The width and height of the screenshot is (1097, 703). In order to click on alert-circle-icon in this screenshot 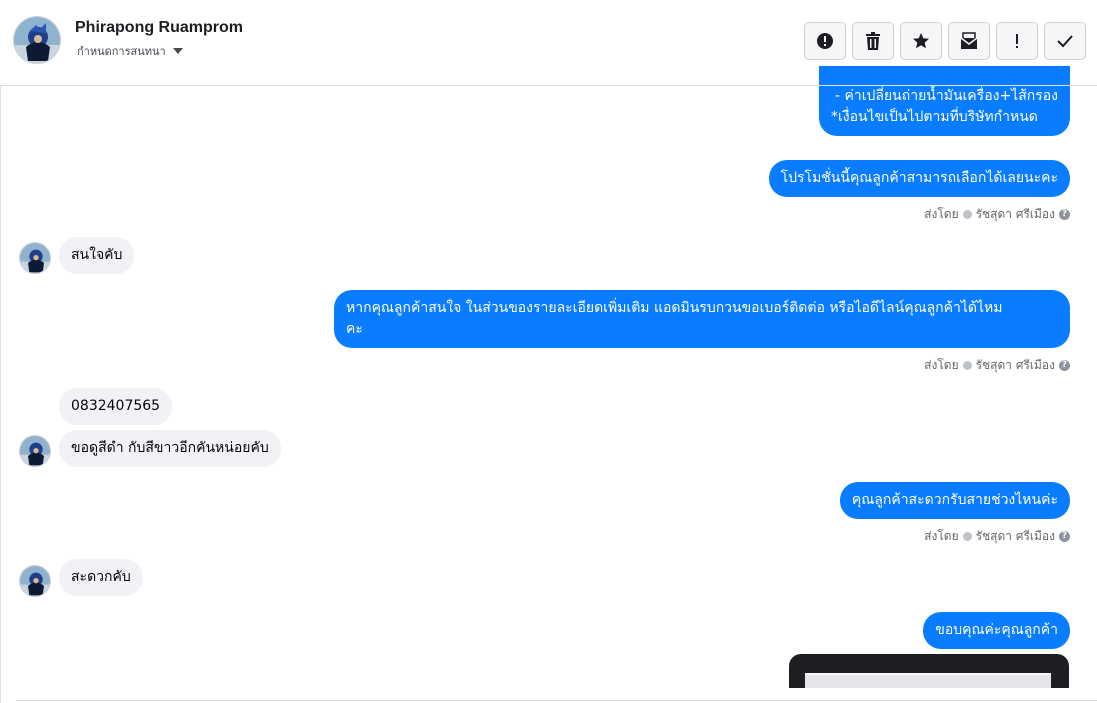, I will do `click(825, 41)`.